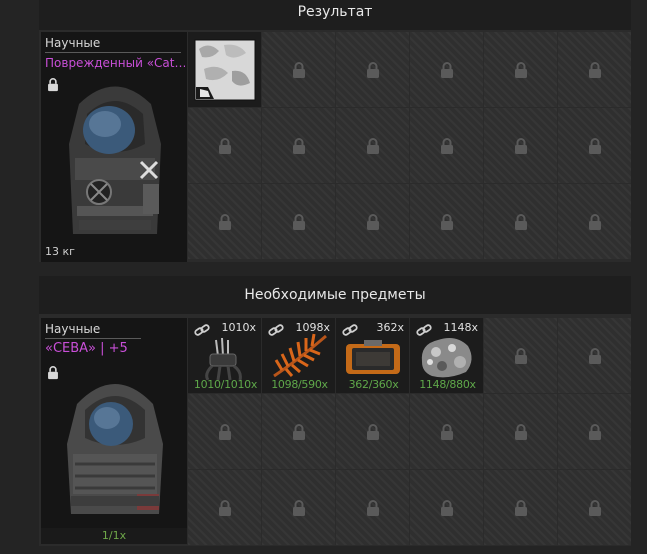  I want to click on material-have: 1010/1010x, so click(225, 384).